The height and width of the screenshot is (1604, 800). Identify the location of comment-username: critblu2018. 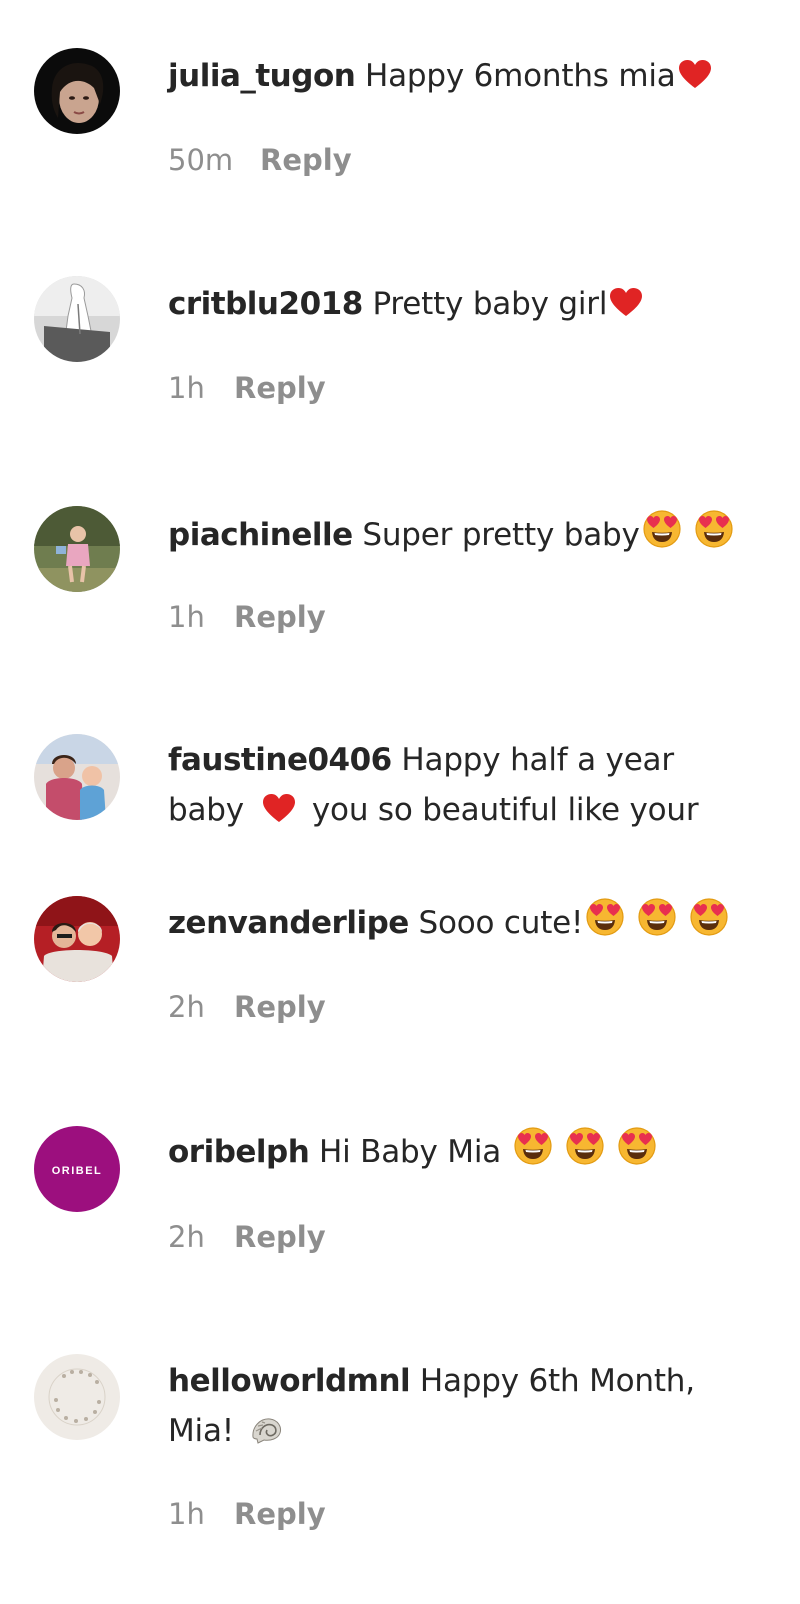
(265, 304).